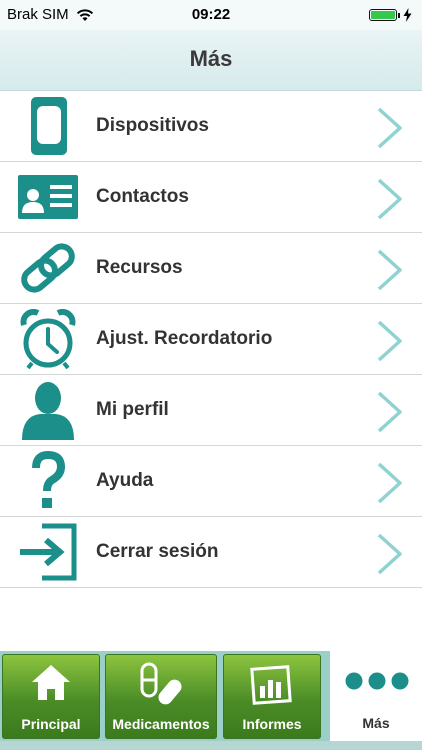  I want to click on menu-item-contactos: Contactos, so click(211, 197).